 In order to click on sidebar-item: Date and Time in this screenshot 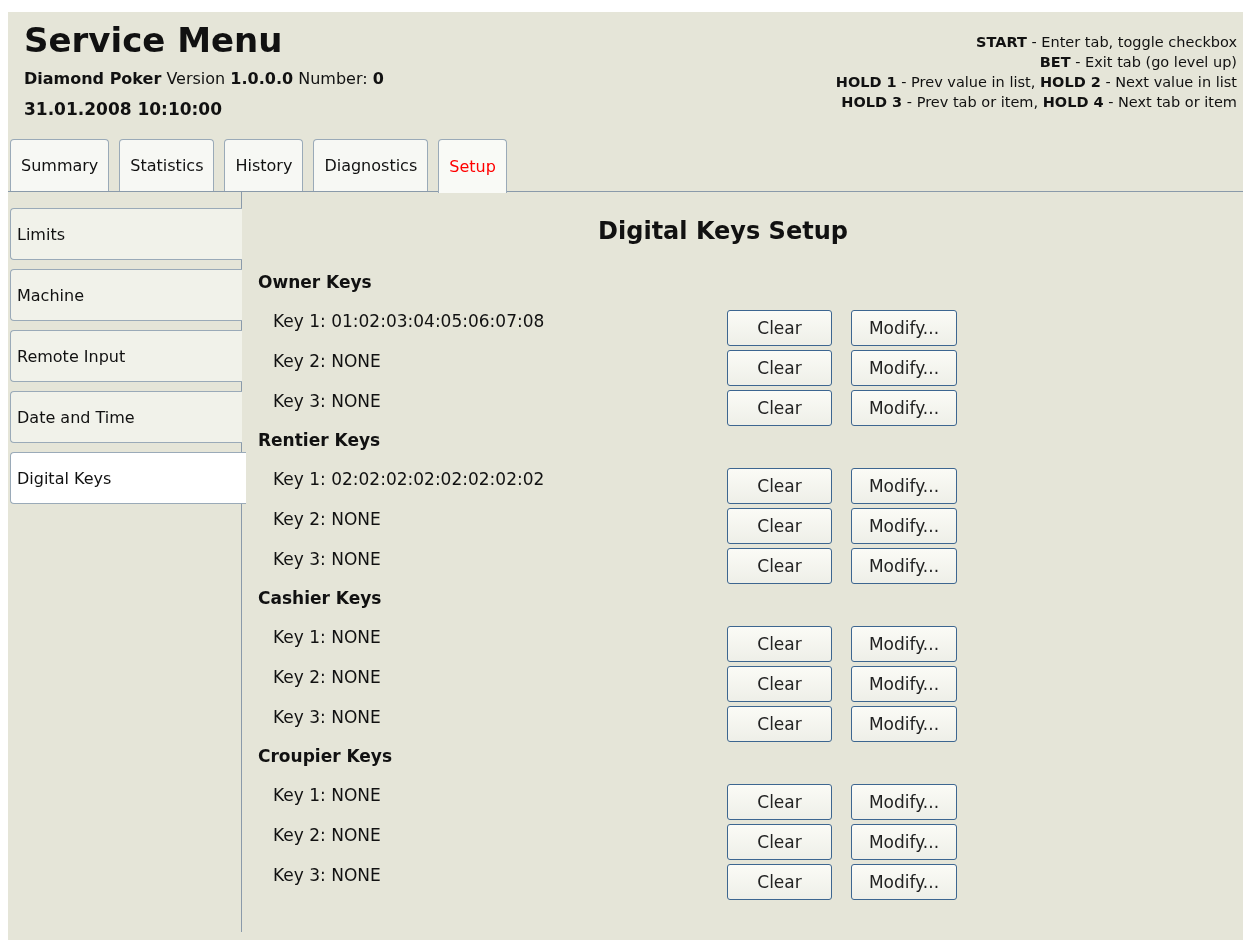, I will do `click(126, 417)`.